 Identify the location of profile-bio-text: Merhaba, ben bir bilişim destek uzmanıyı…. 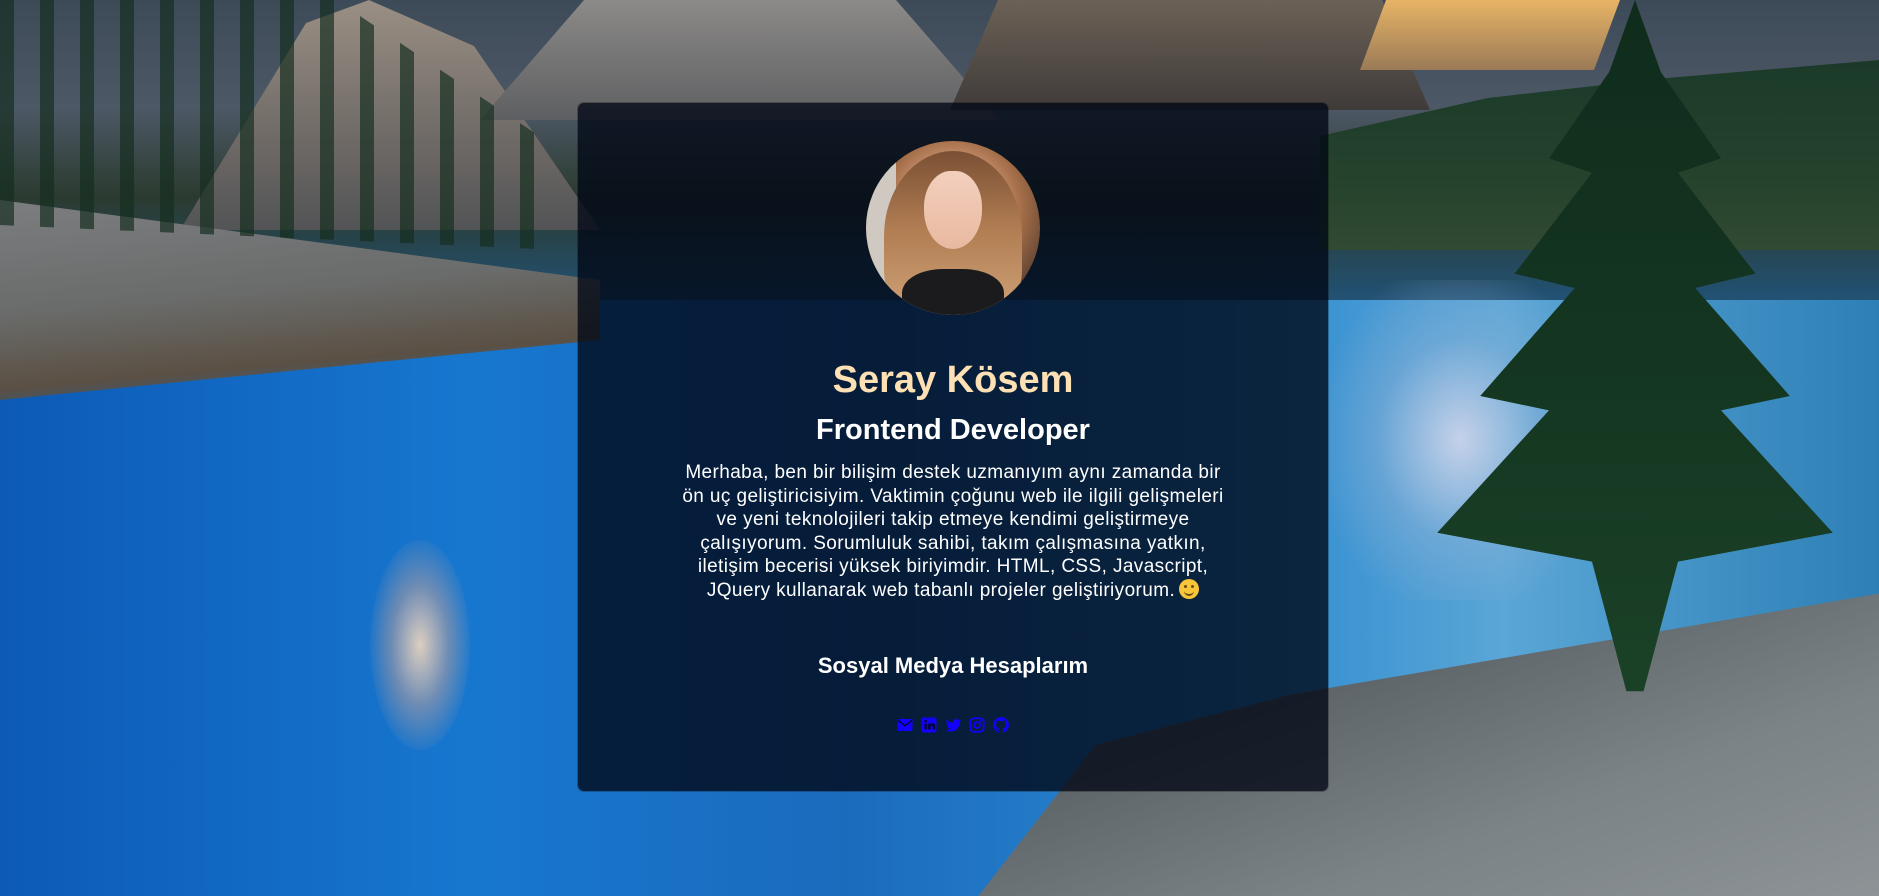
(953, 531).